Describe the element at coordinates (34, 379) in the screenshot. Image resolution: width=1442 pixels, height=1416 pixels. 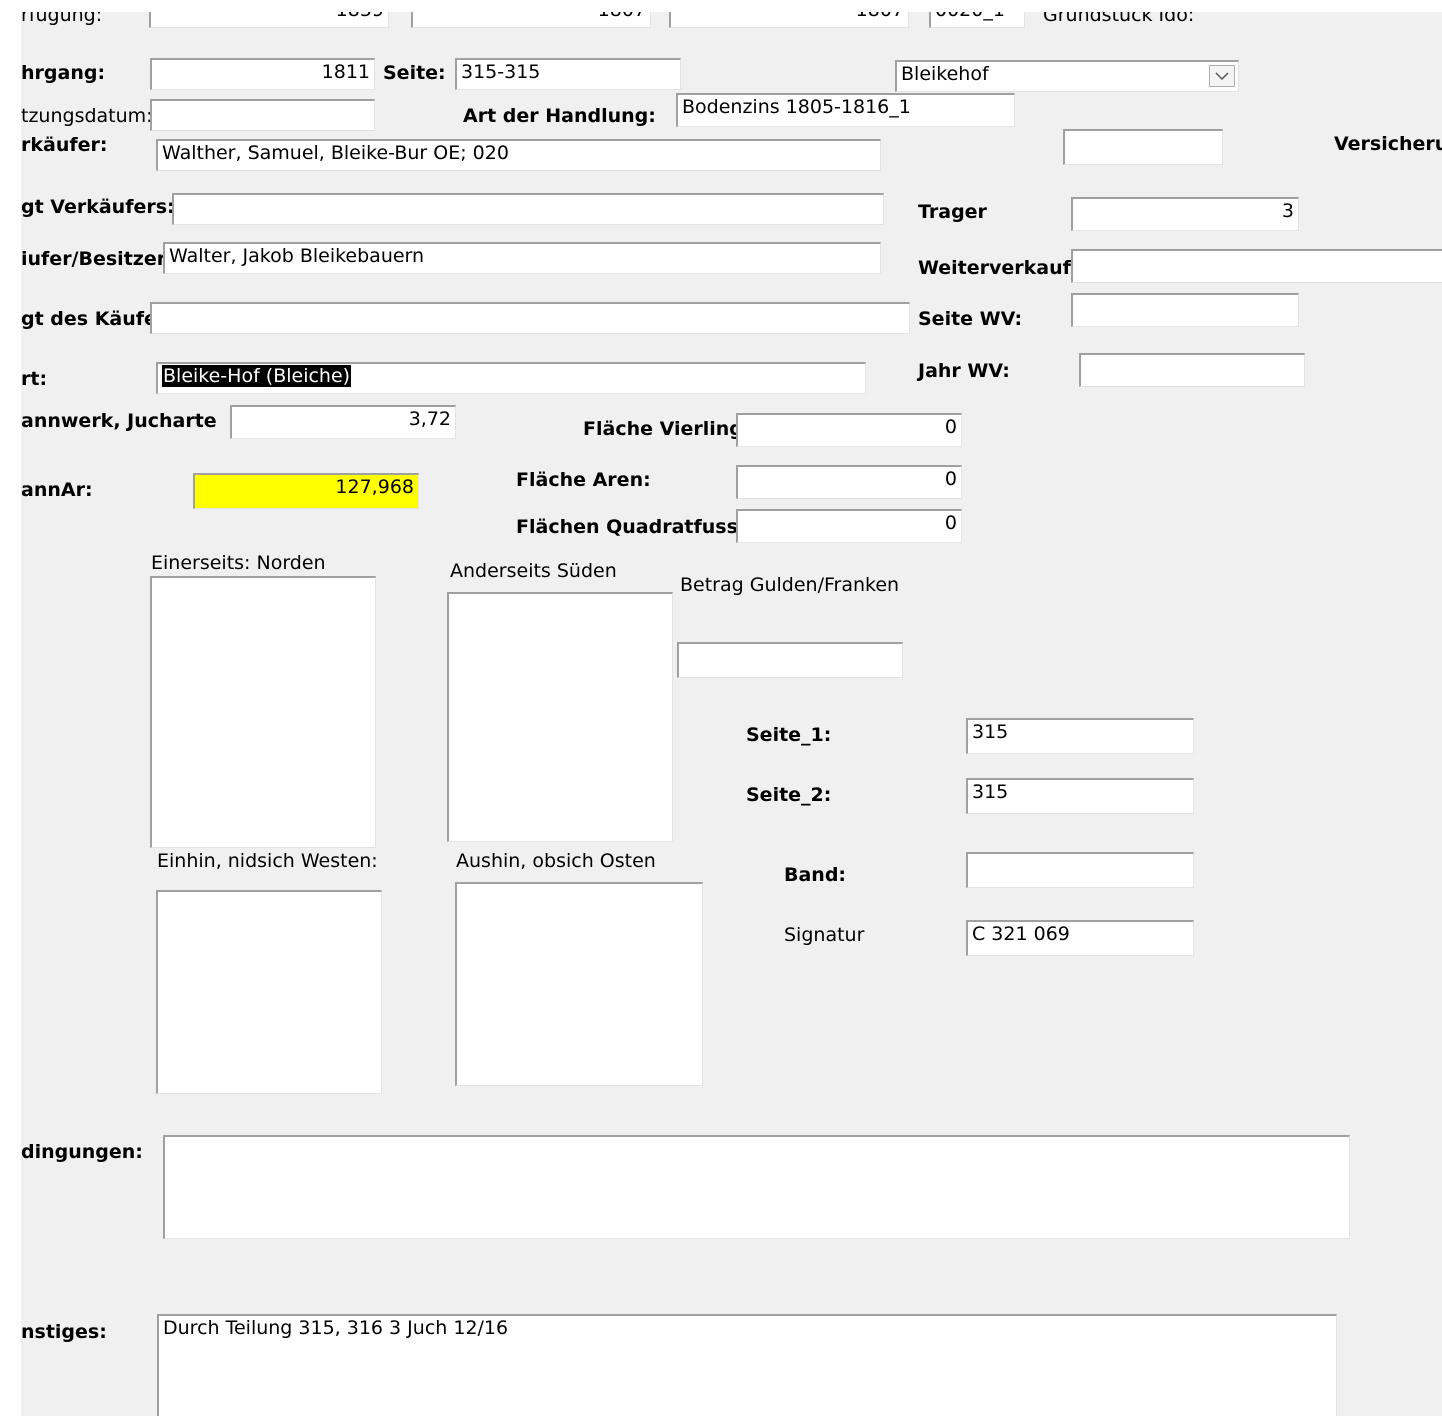
I see `ort-label: rt:` at that location.